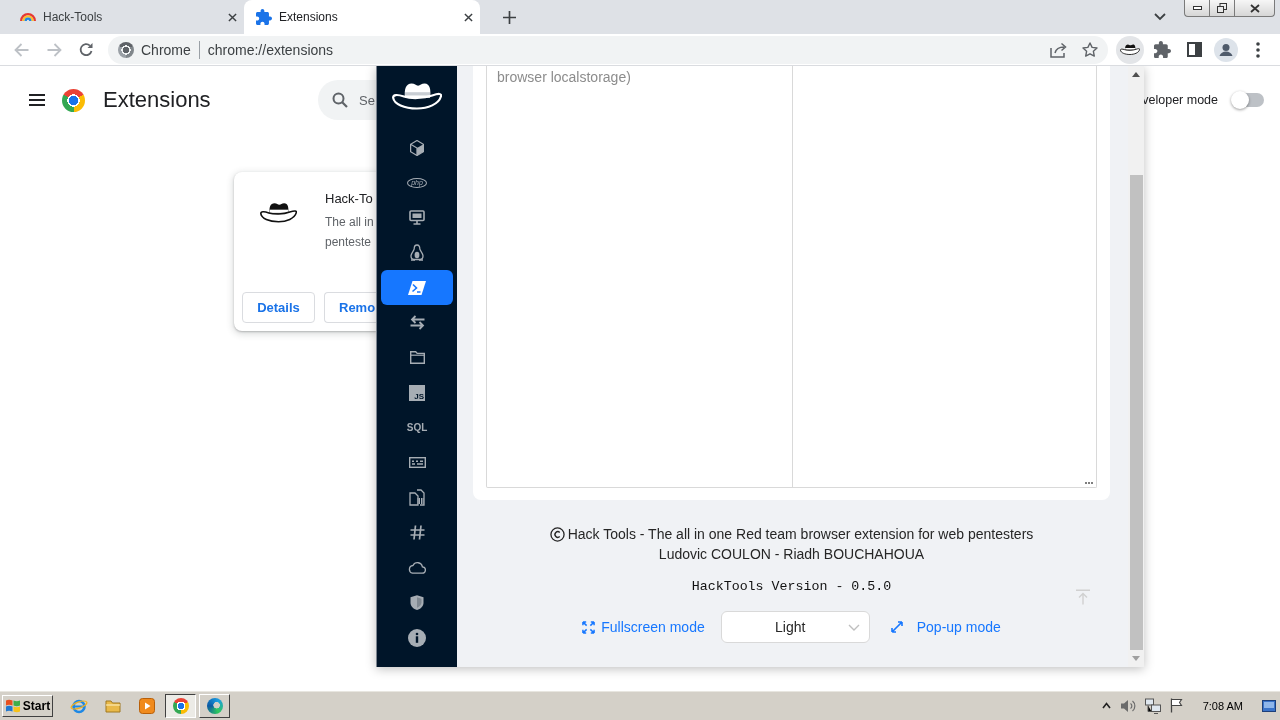 The image size is (1280, 720). What do you see at coordinates (1136, 412) in the screenshot?
I see `scroll-thumb` at bounding box center [1136, 412].